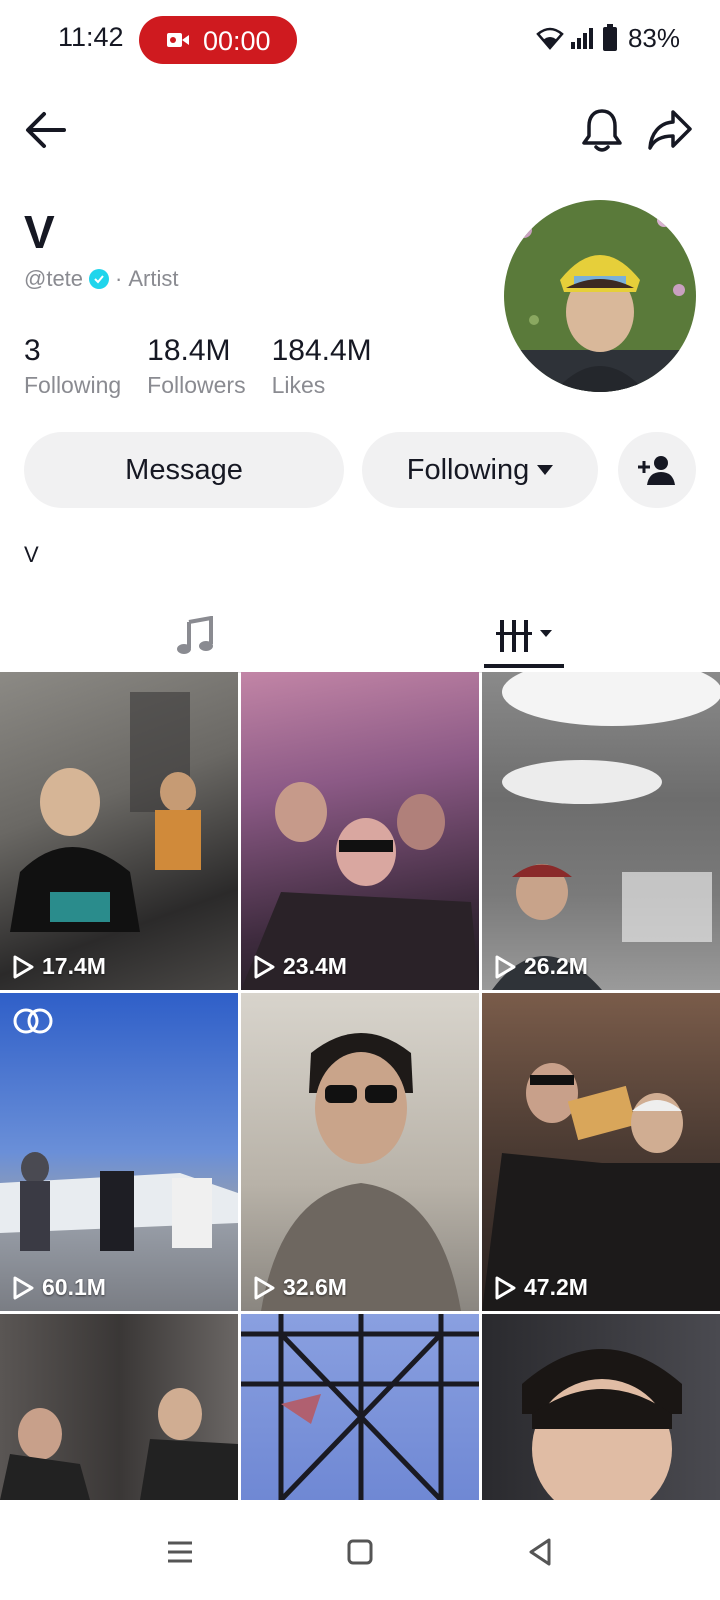 The image size is (720, 1600). What do you see at coordinates (33, 1021) in the screenshot?
I see `collab-icon` at bounding box center [33, 1021].